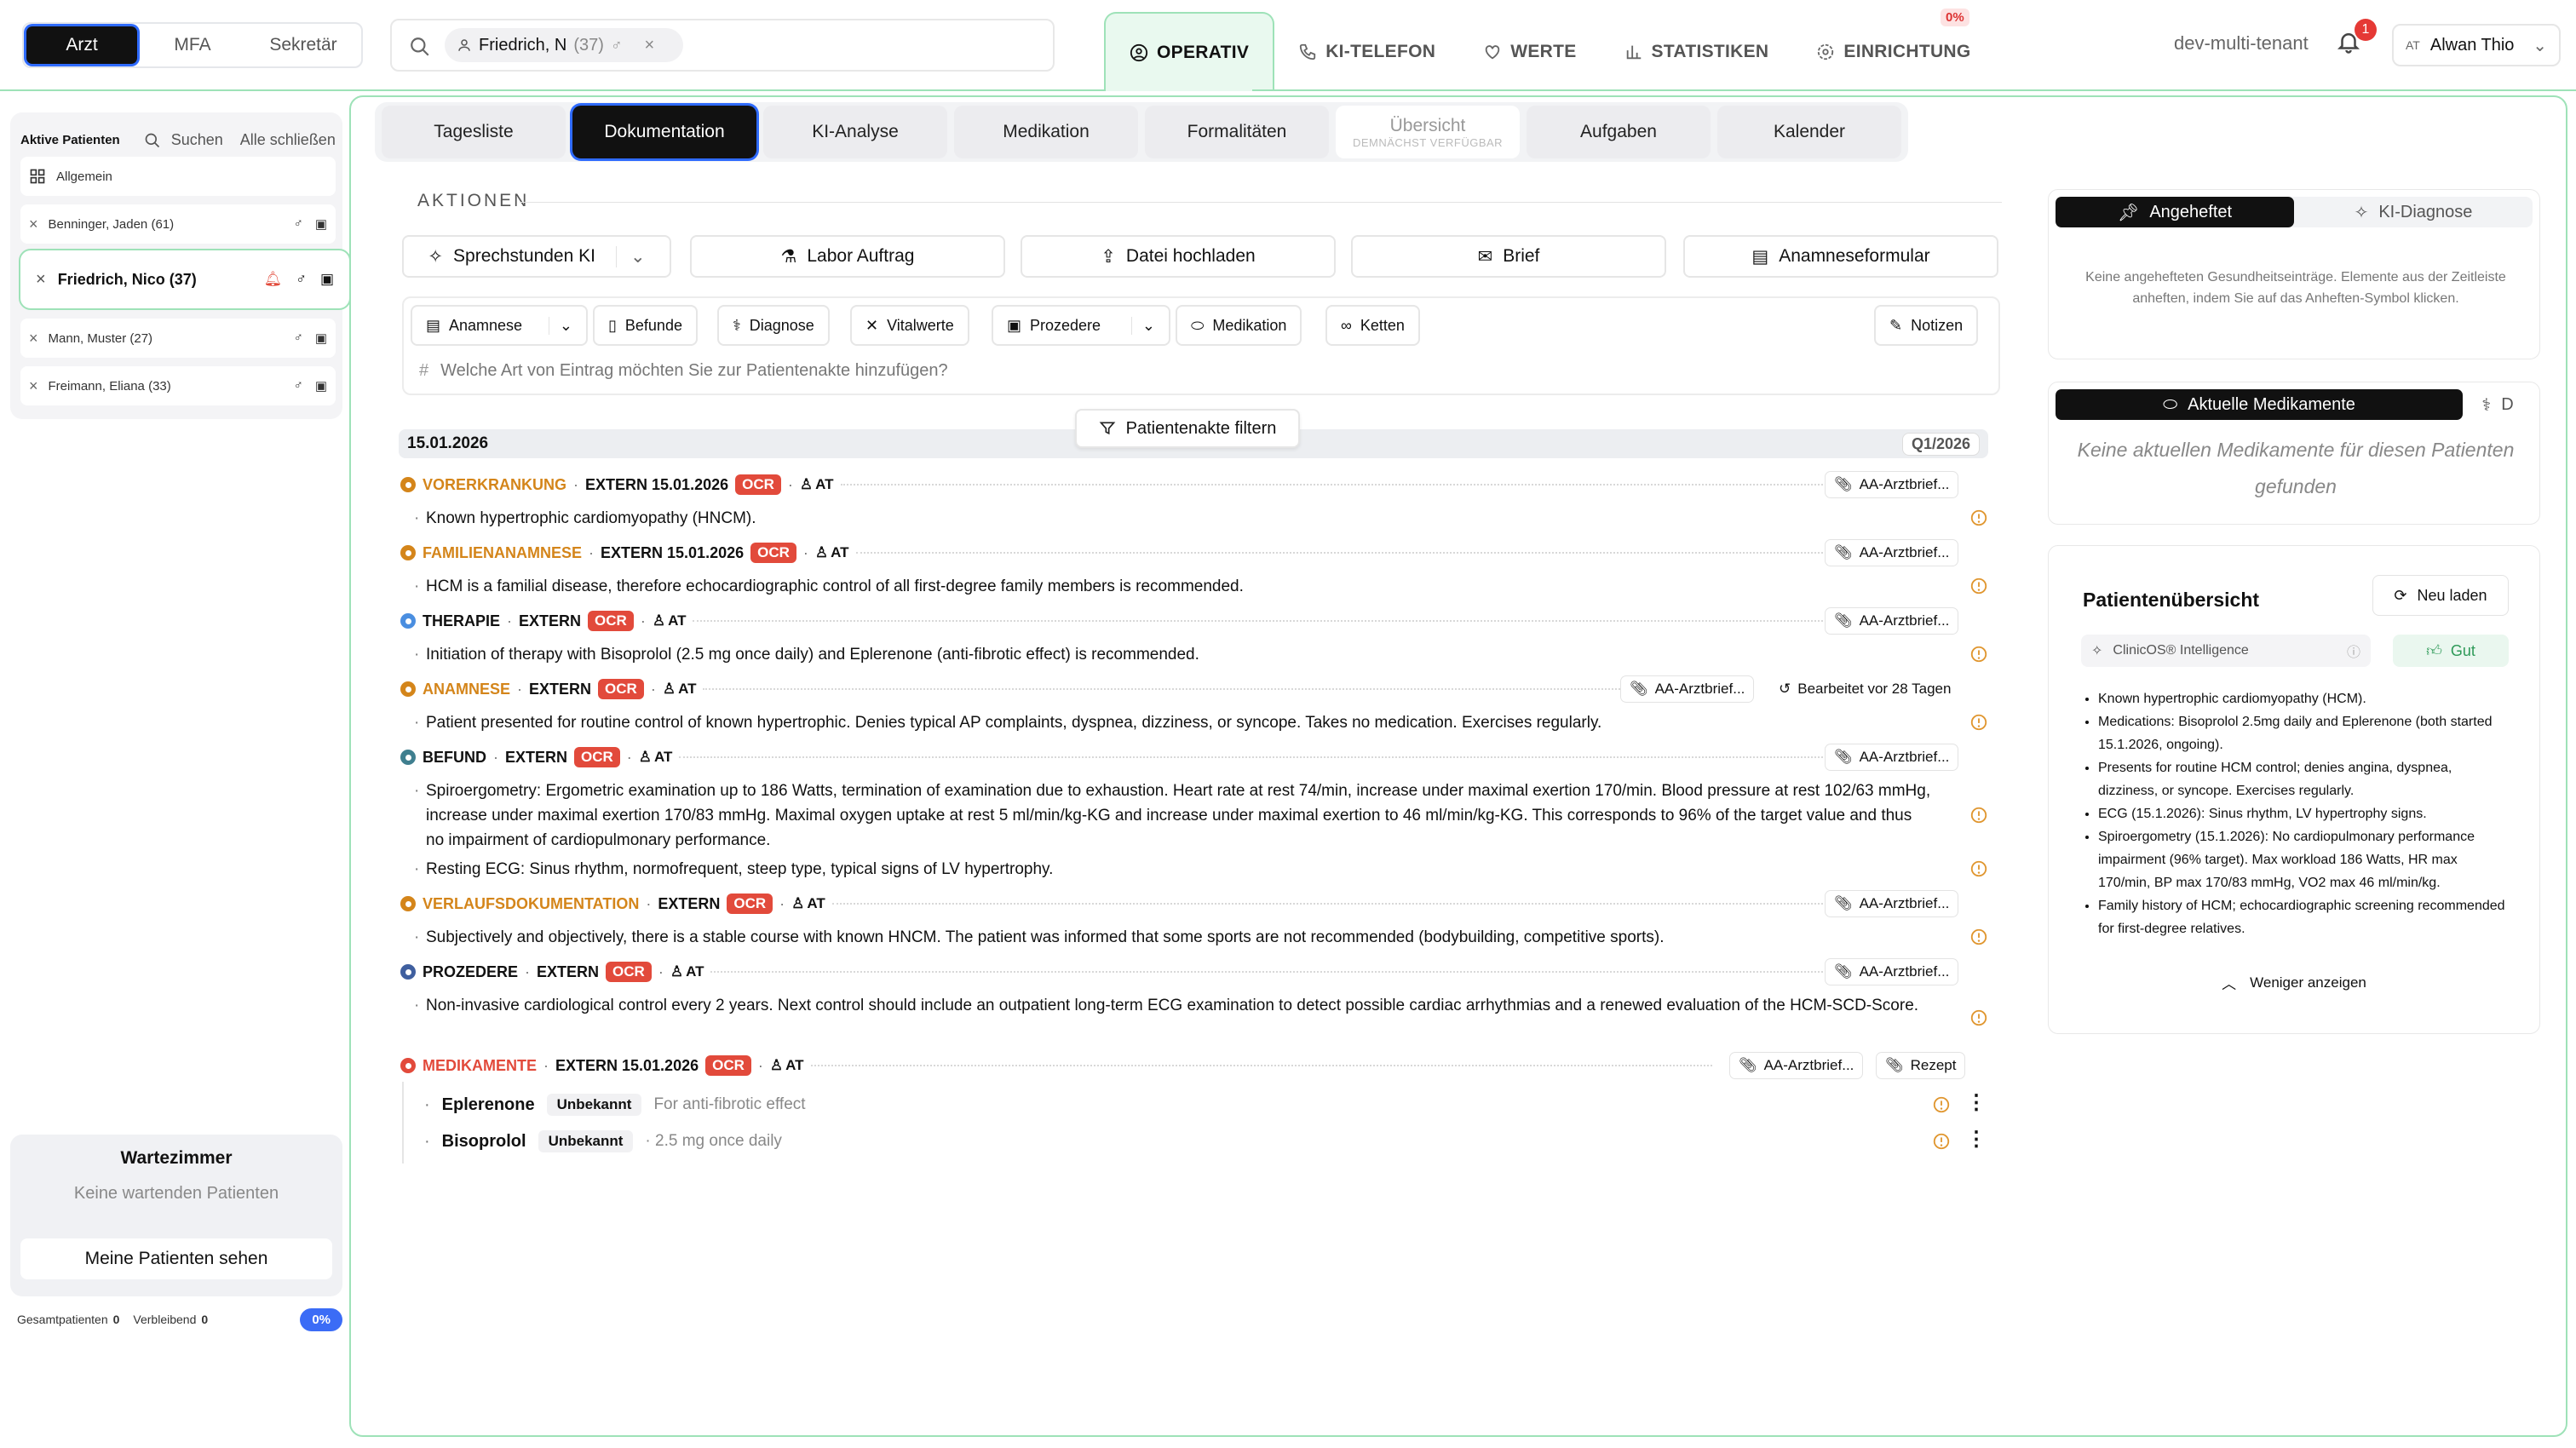 The image size is (2576, 1448). What do you see at coordinates (2414, 212) in the screenshot?
I see `tab-ki-diagnose: ✧ KI-Diagnose` at bounding box center [2414, 212].